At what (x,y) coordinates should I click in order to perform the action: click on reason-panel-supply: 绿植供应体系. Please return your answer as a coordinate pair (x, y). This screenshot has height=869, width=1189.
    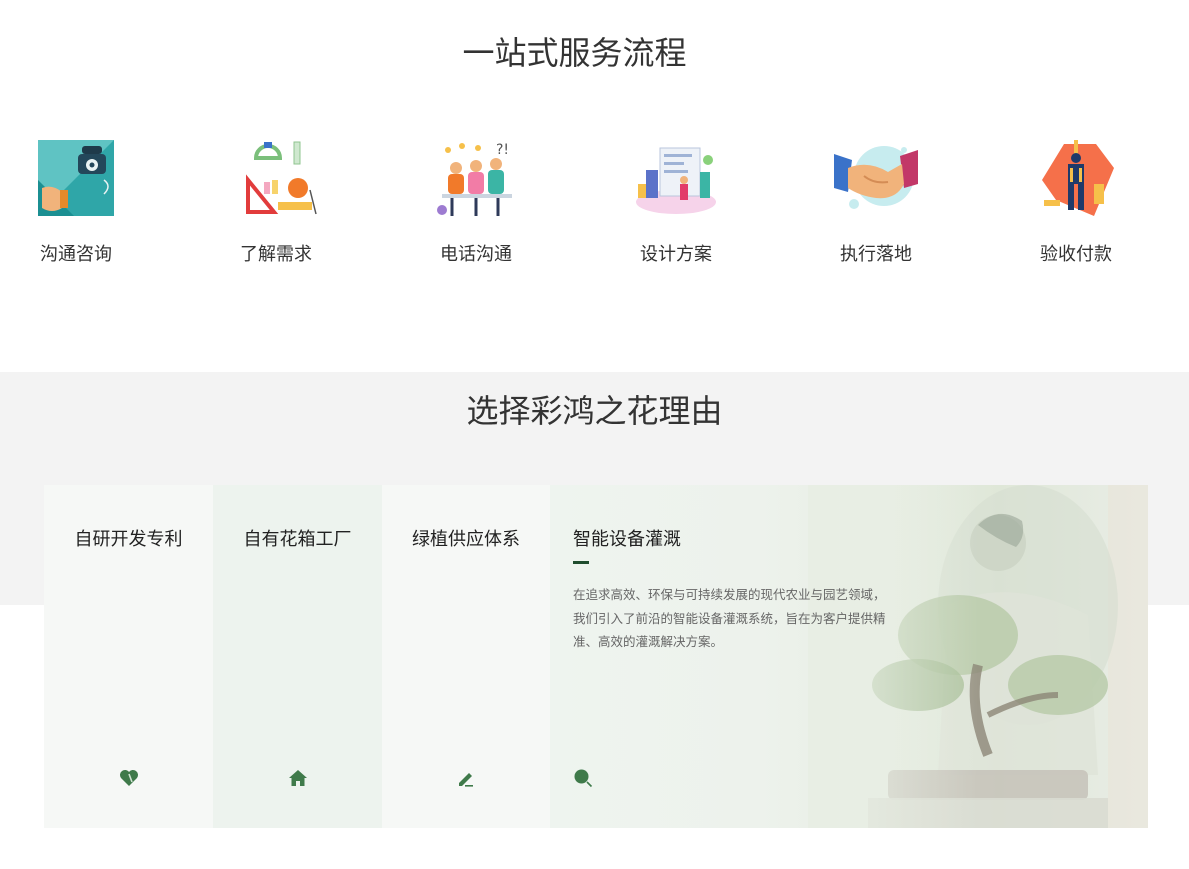
    Looking at the image, I should click on (466, 656).